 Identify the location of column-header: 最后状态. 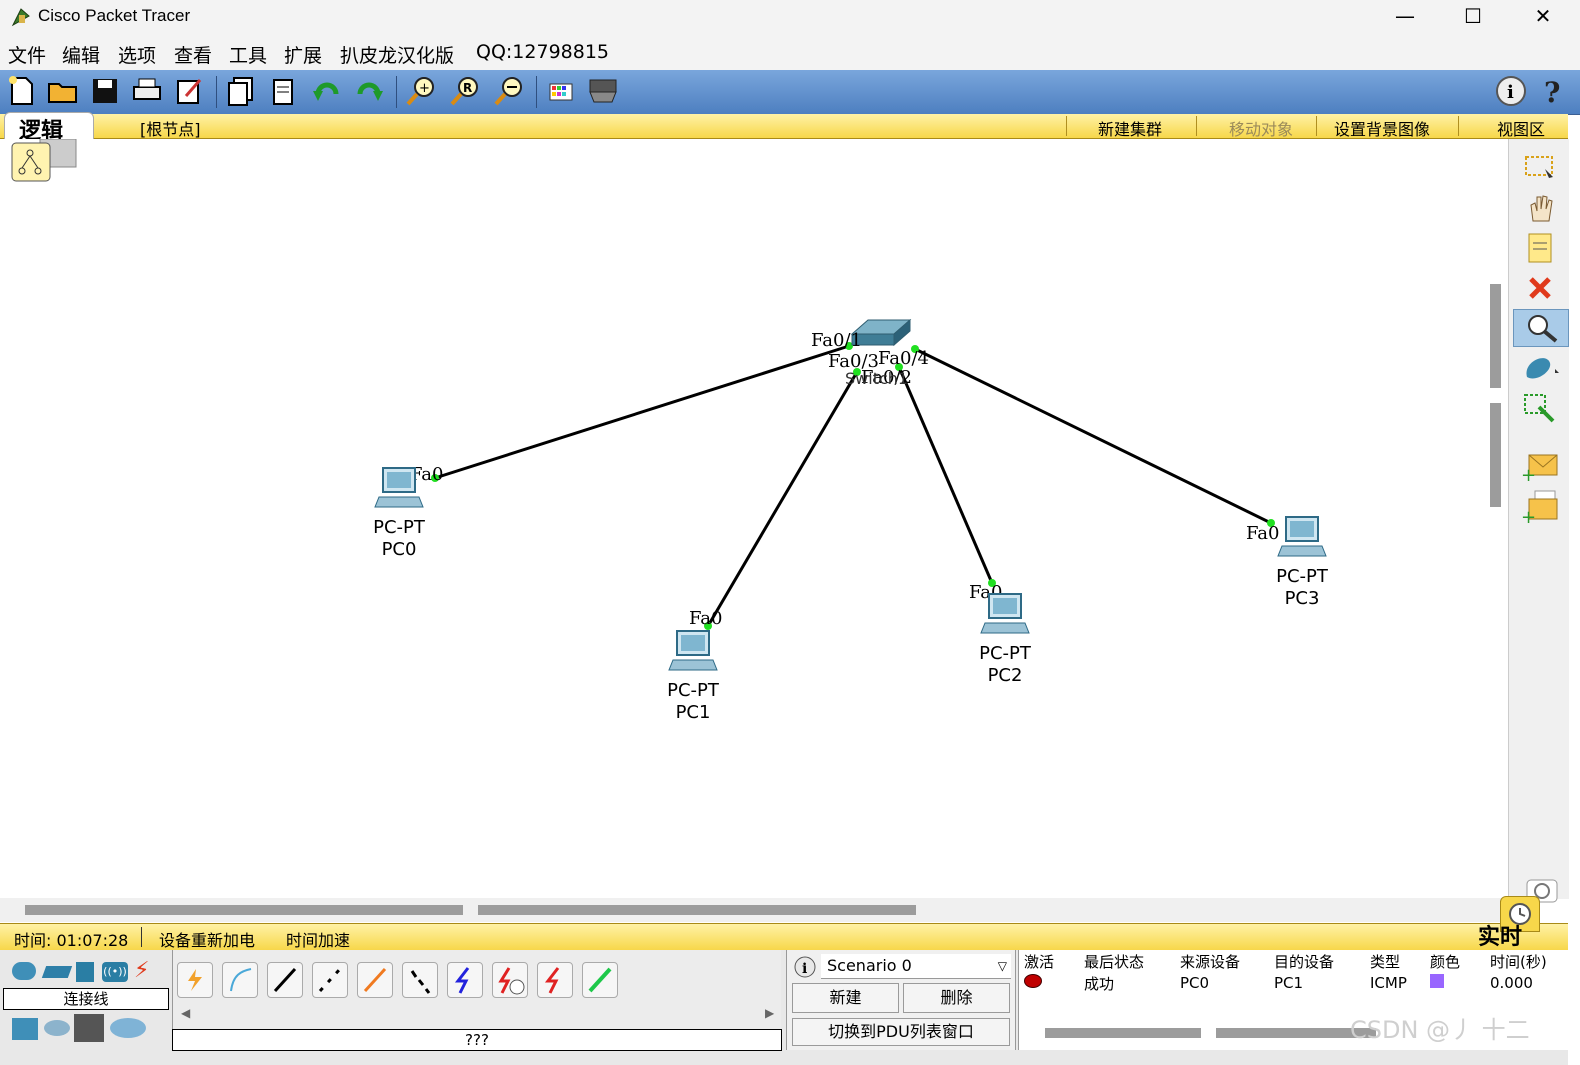
(1114, 961).